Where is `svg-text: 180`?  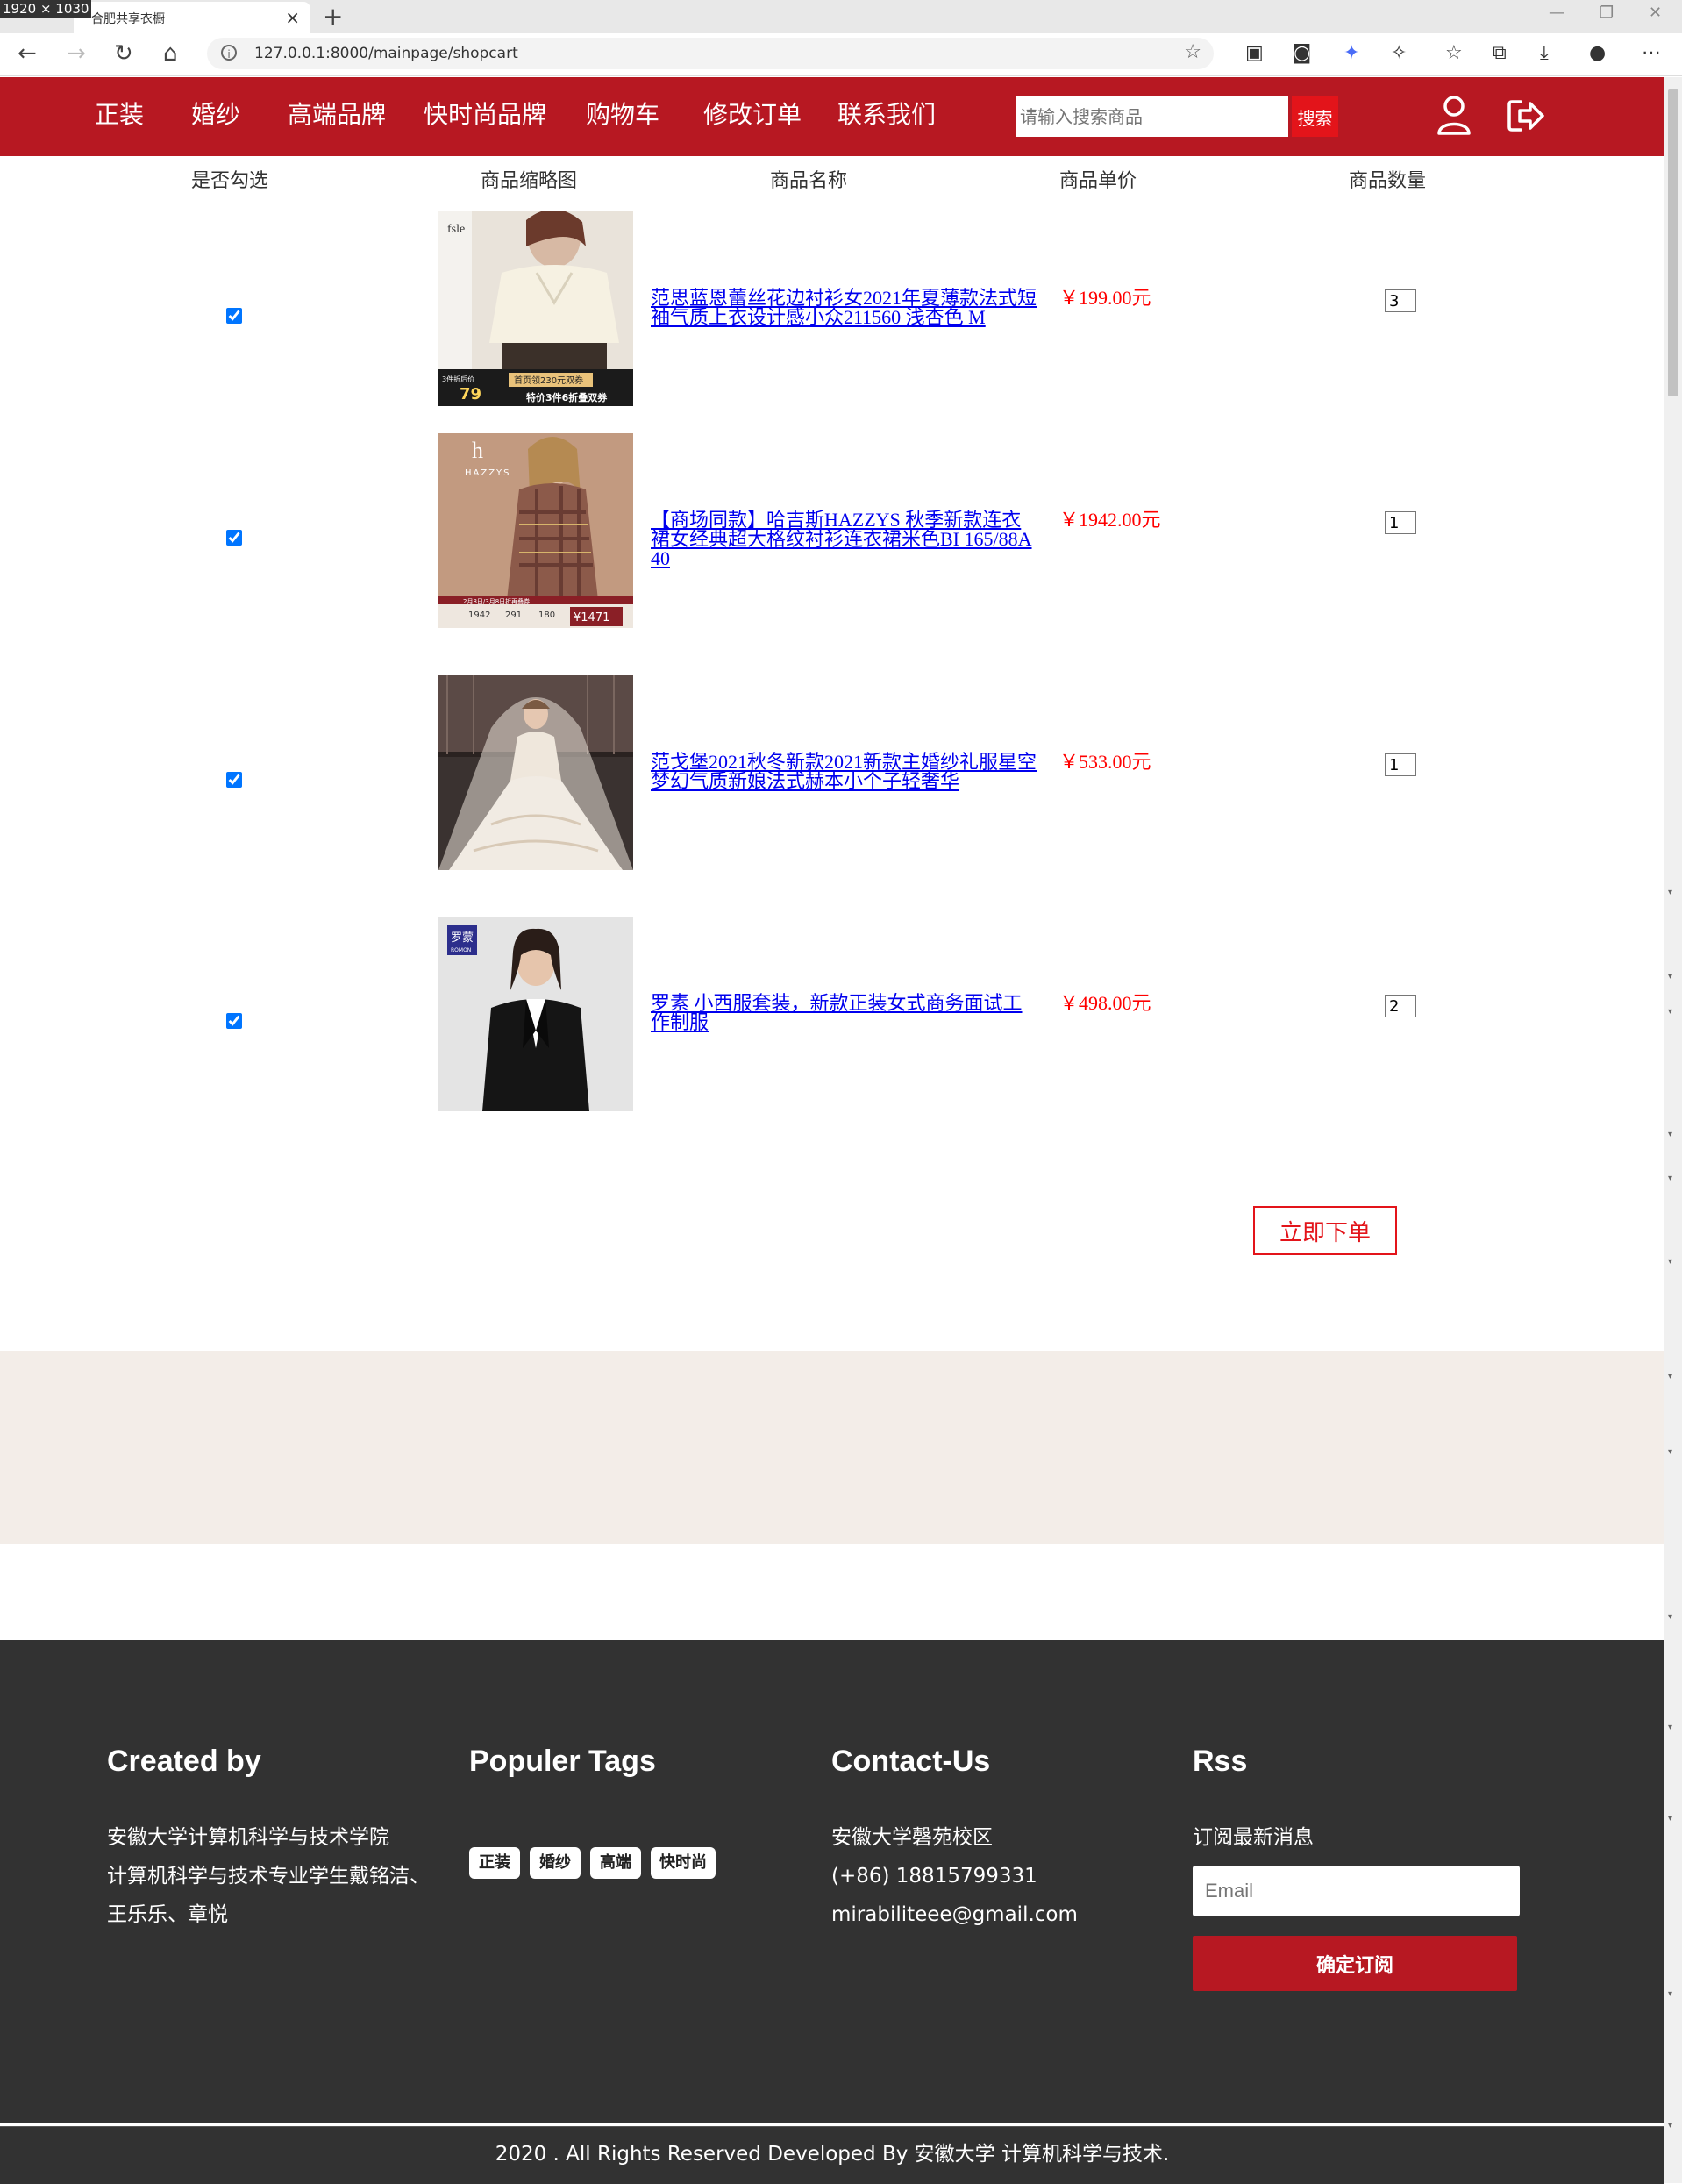 svg-text: 180 is located at coordinates (546, 615).